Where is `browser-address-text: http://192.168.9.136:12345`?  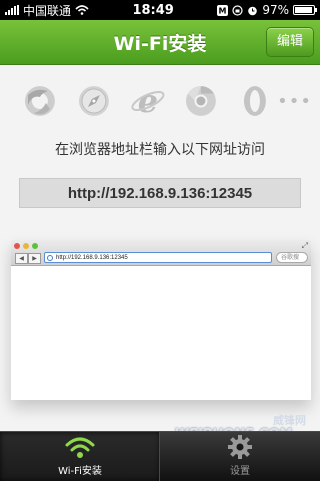 browser-address-text: http://192.168.9.136:12345 is located at coordinates (92, 257).